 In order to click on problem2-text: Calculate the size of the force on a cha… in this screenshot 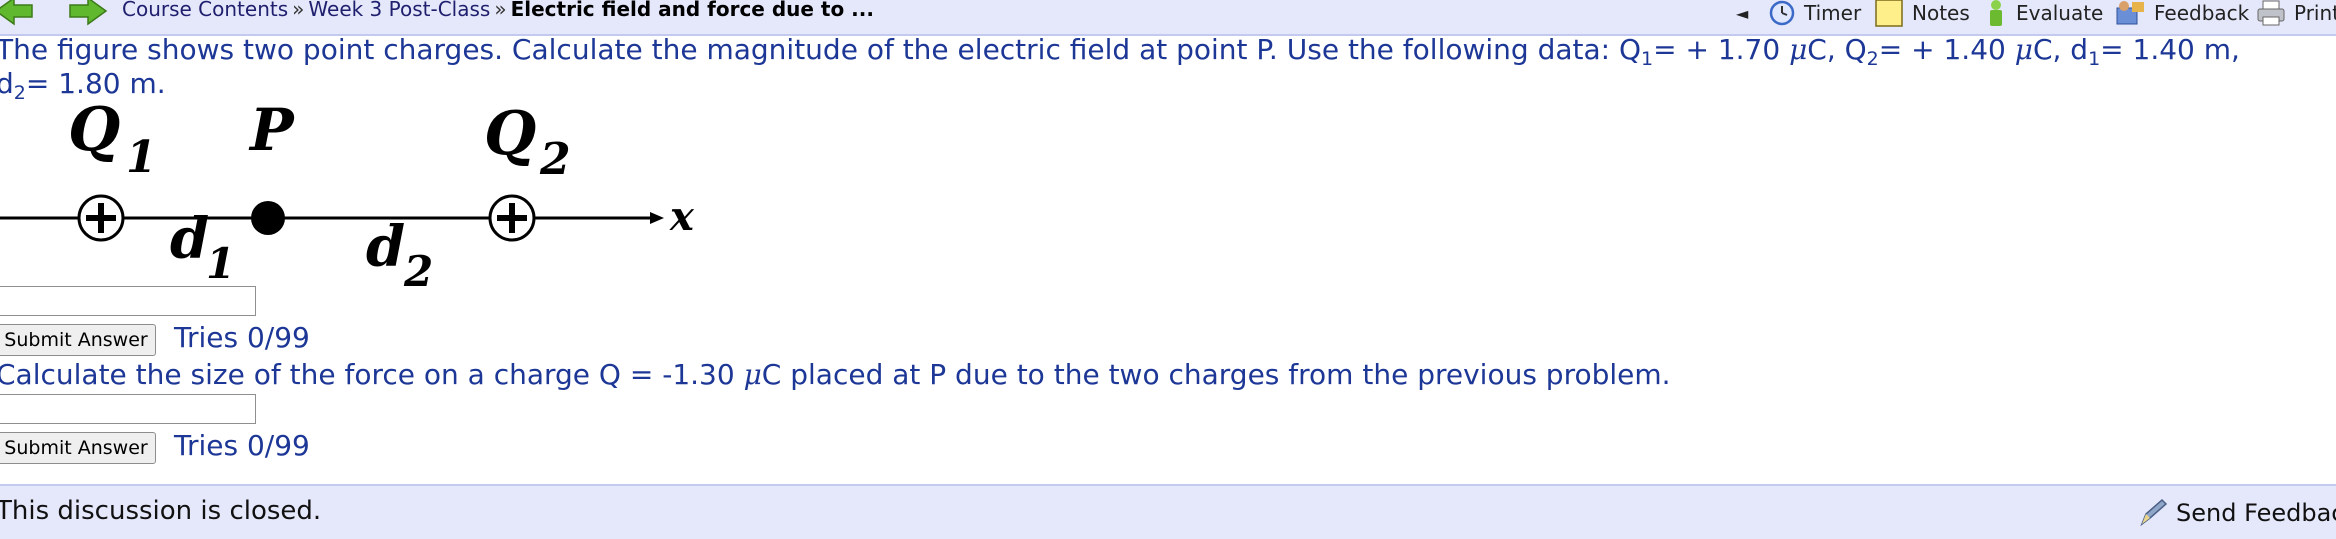, I will do `click(835, 374)`.